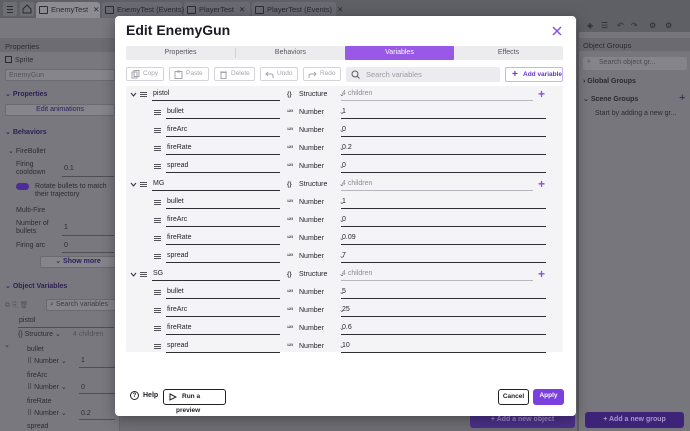 This screenshot has height=431, width=690. What do you see at coordinates (590, 25) in the screenshot?
I see `layers-icon: ◈` at bounding box center [590, 25].